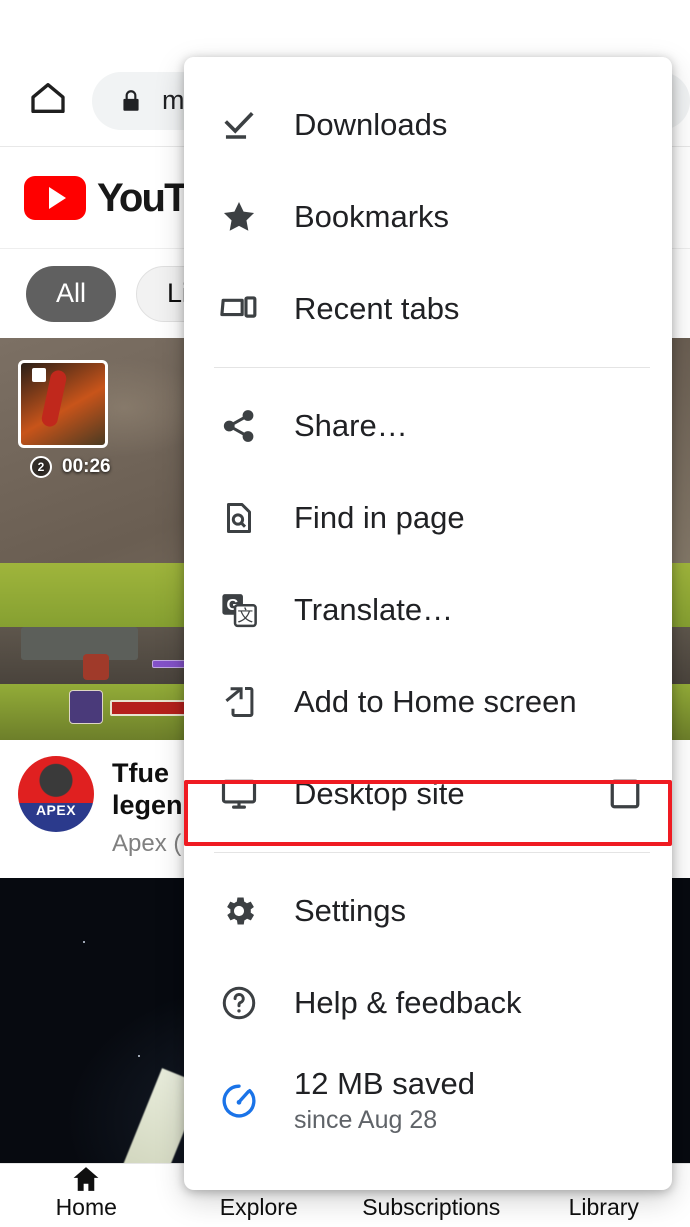 The width and height of the screenshot is (690, 1227). Describe the element at coordinates (55, 198) in the screenshot. I see `youtube-play-icon` at that location.